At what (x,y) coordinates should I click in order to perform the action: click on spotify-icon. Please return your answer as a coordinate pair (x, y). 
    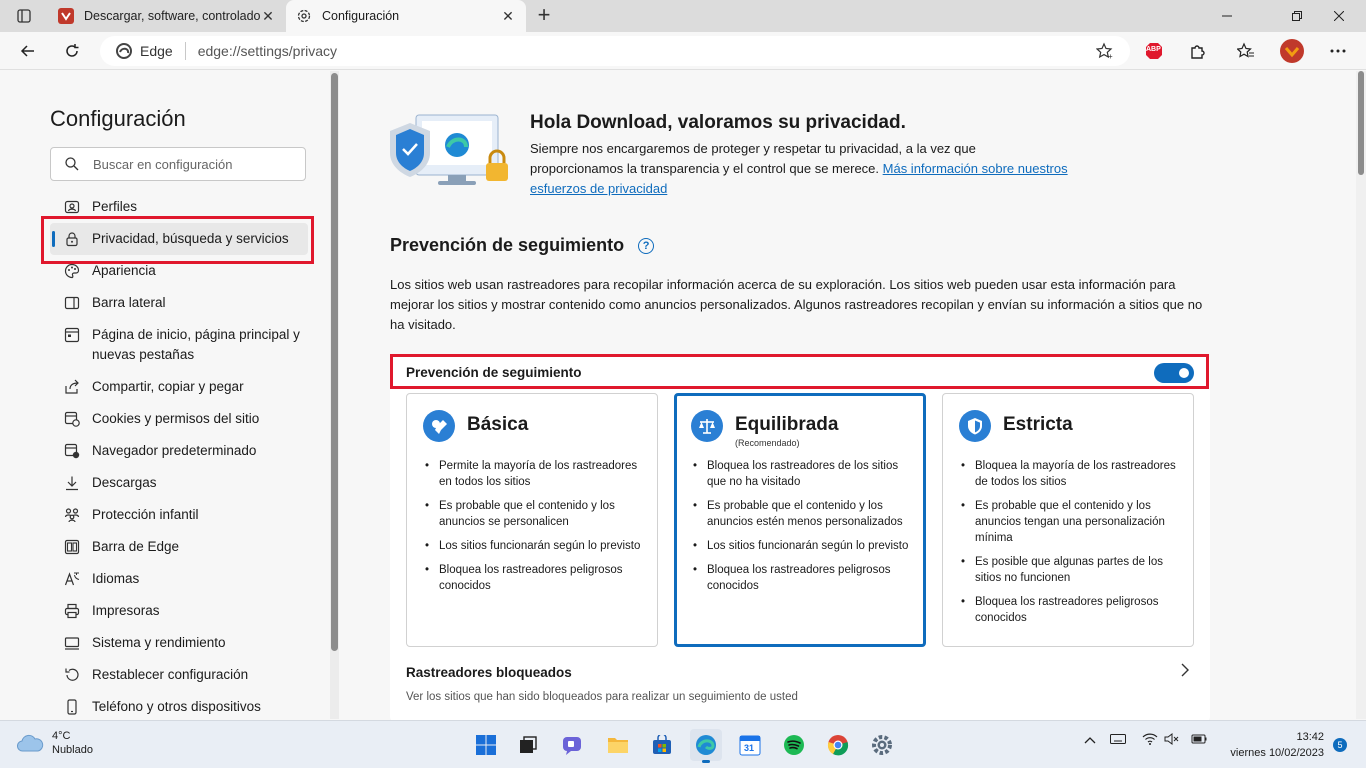
    Looking at the image, I should click on (794, 745).